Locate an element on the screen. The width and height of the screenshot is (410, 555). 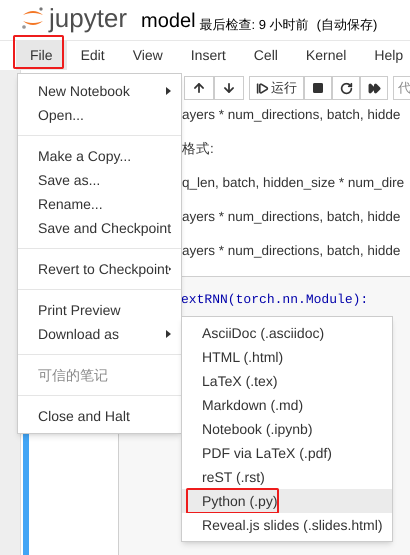
download-option: Python (.py) is located at coordinates (287, 501).